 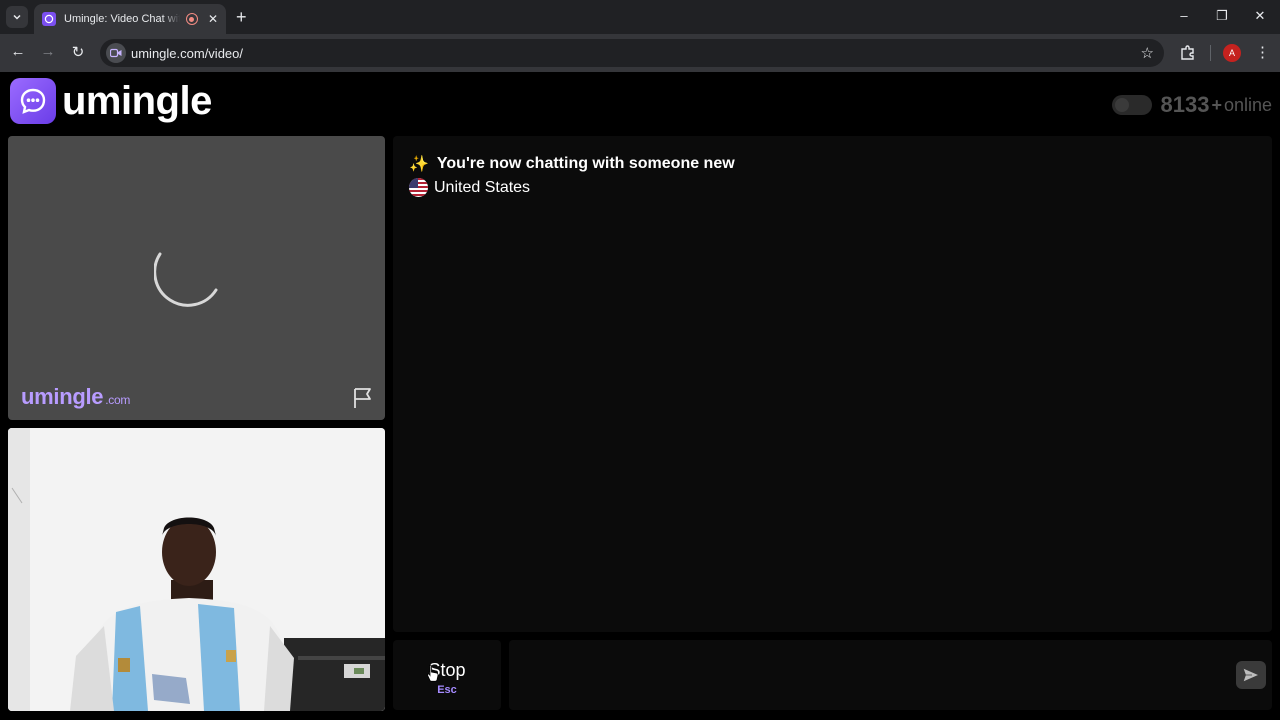 I want to click on system-message: ✨ You're now chatting with someone new, so click(x=572, y=164).